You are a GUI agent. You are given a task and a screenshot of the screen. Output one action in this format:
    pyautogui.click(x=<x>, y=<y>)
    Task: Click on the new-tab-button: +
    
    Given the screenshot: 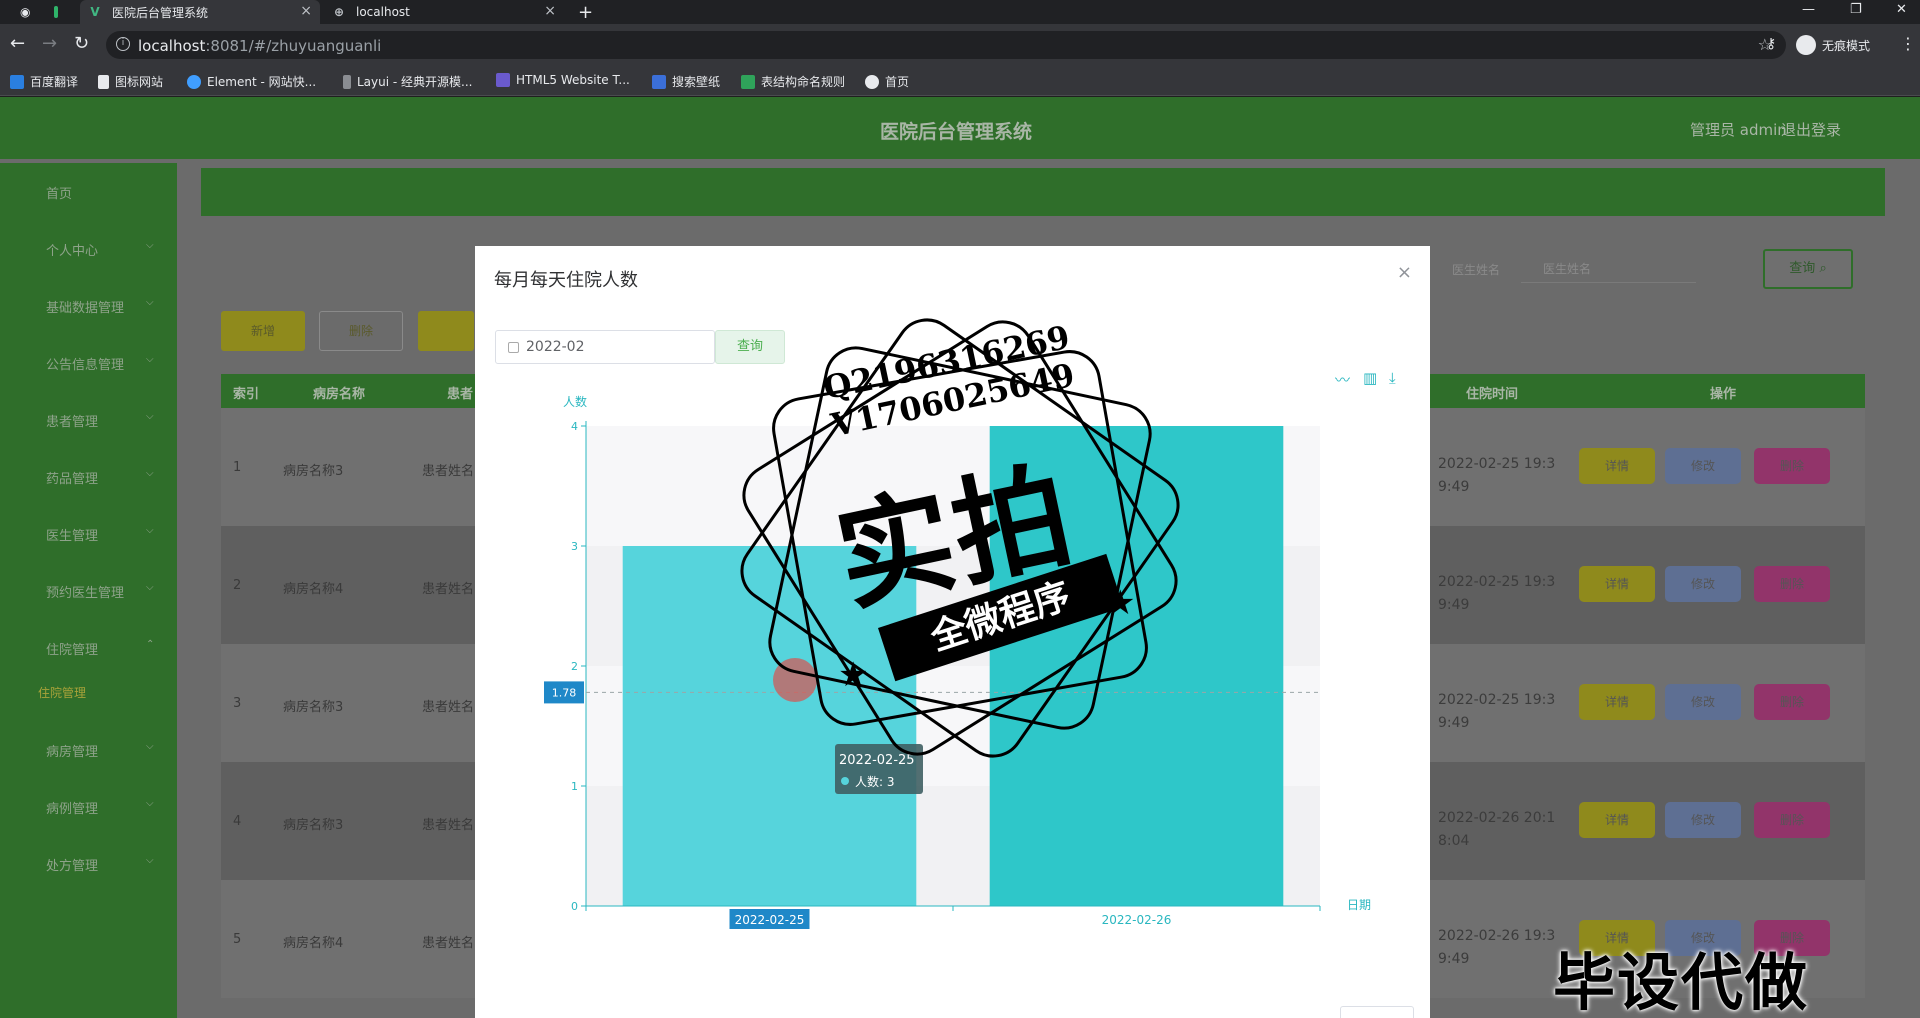 What is the action you would take?
    pyautogui.click(x=585, y=12)
    